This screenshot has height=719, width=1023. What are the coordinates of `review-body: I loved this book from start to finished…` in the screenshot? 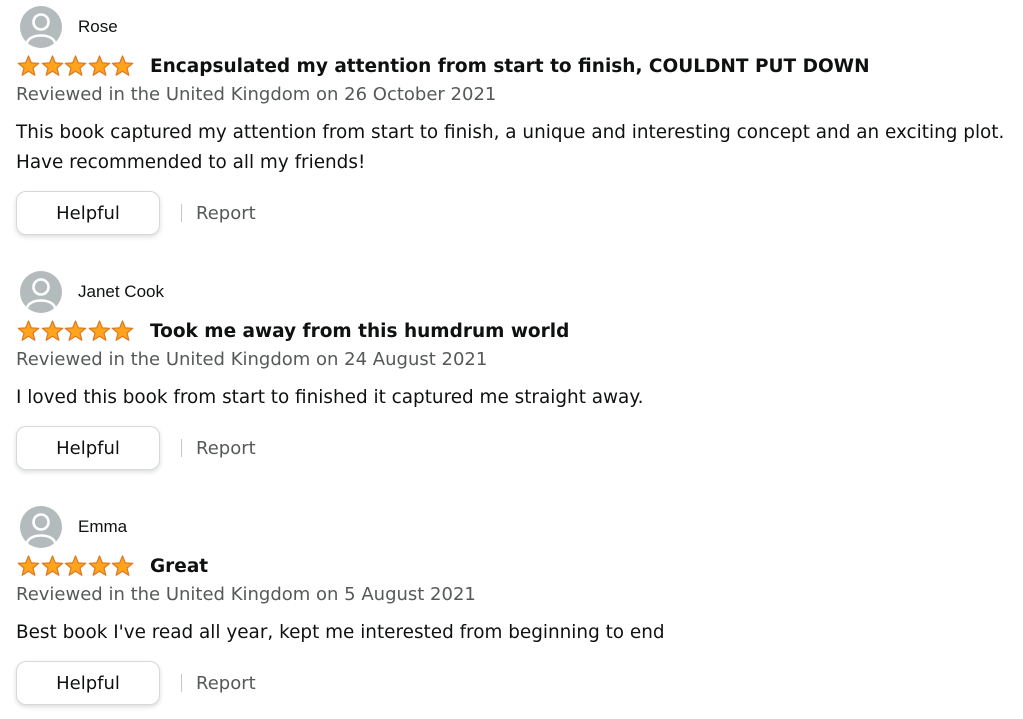 It's located at (330, 397).